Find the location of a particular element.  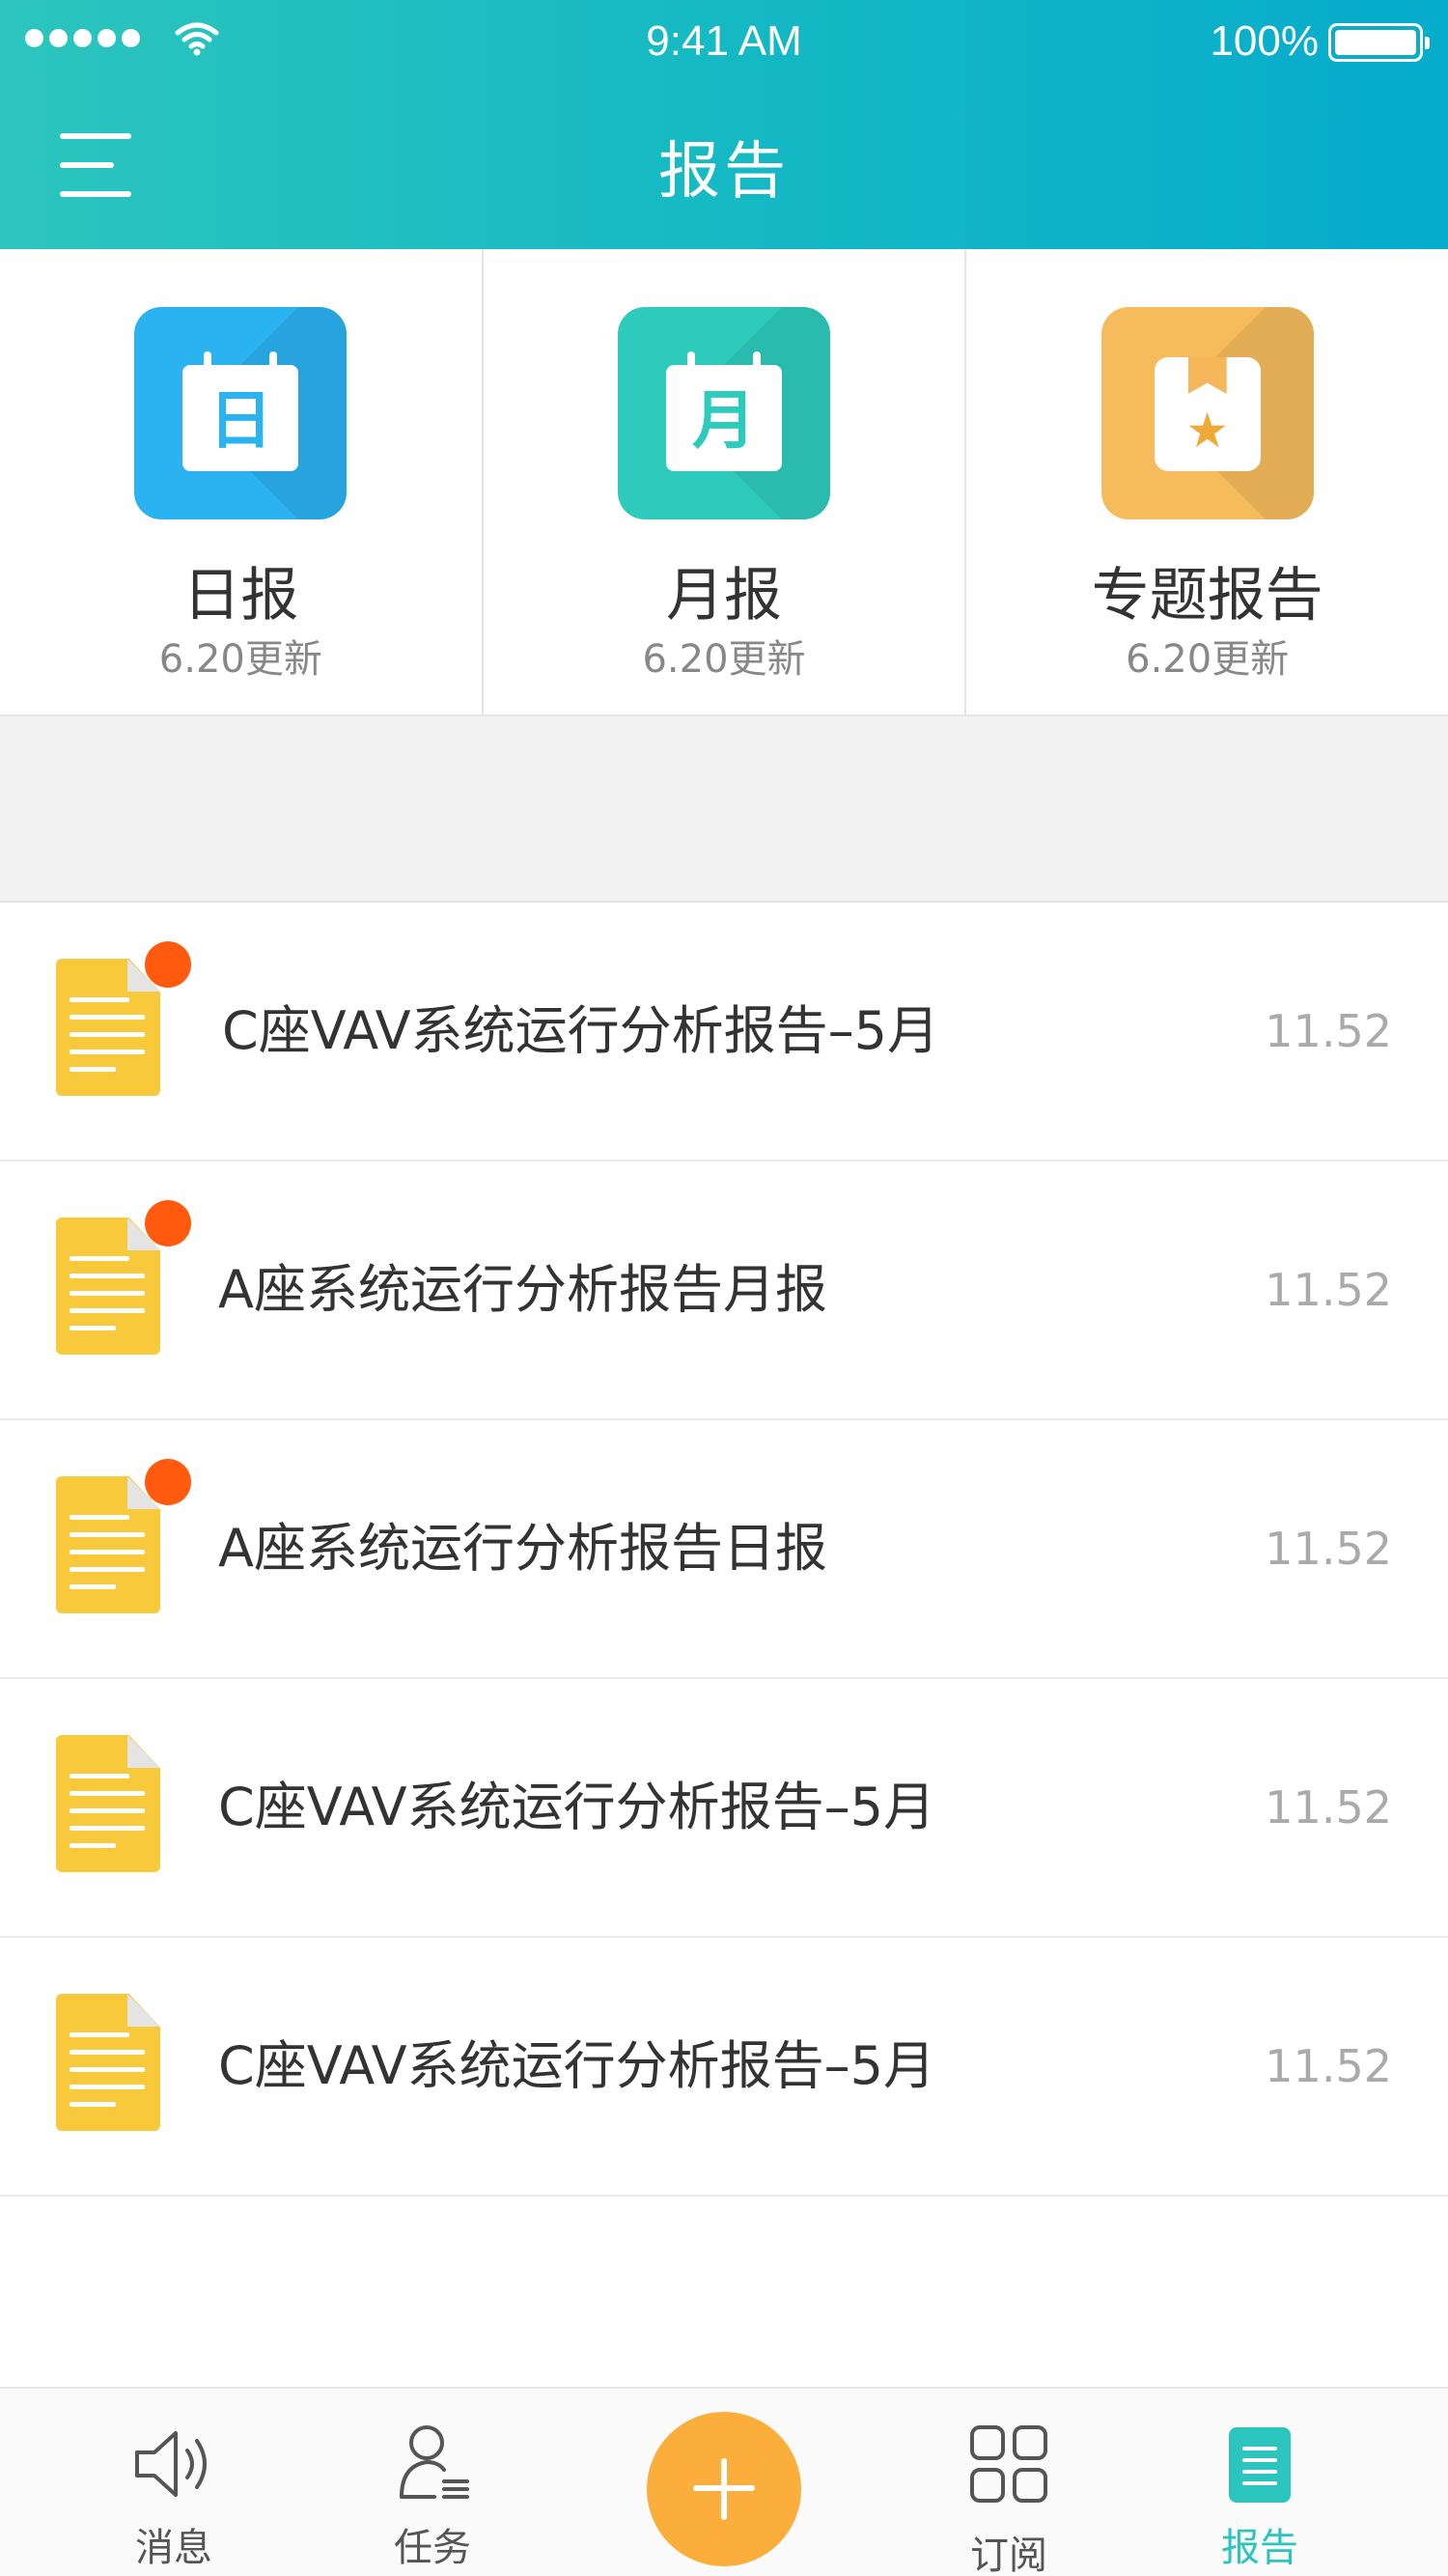

category-name: 日报 is located at coordinates (241, 596).